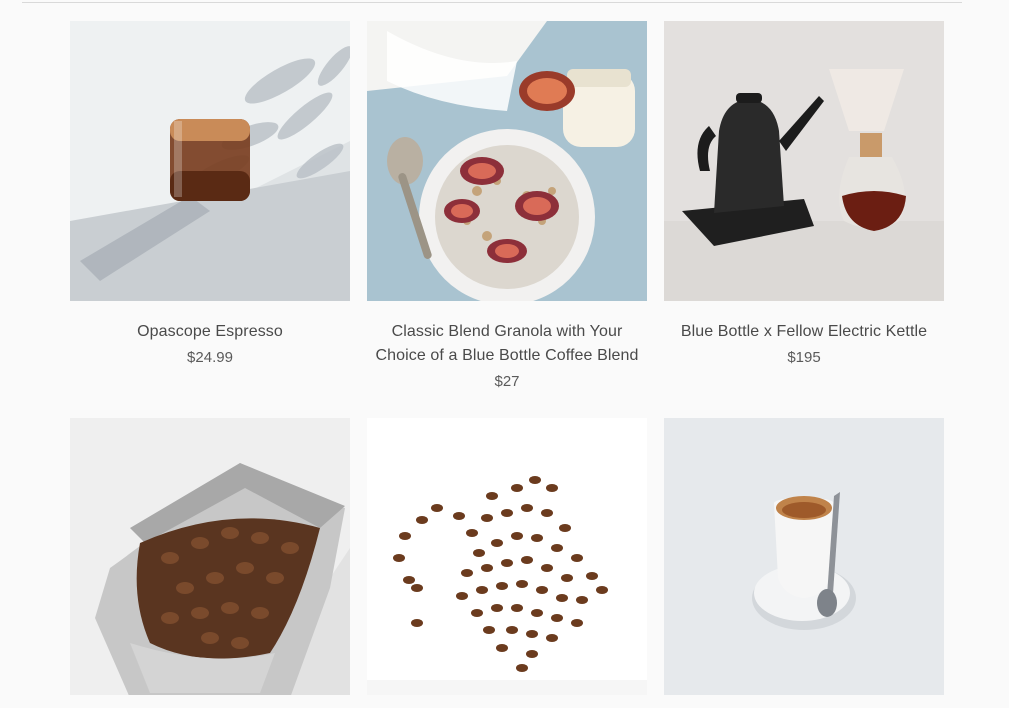  Describe the element at coordinates (210, 332) in the screenshot. I see `product-title: Opascope Espresso` at that location.